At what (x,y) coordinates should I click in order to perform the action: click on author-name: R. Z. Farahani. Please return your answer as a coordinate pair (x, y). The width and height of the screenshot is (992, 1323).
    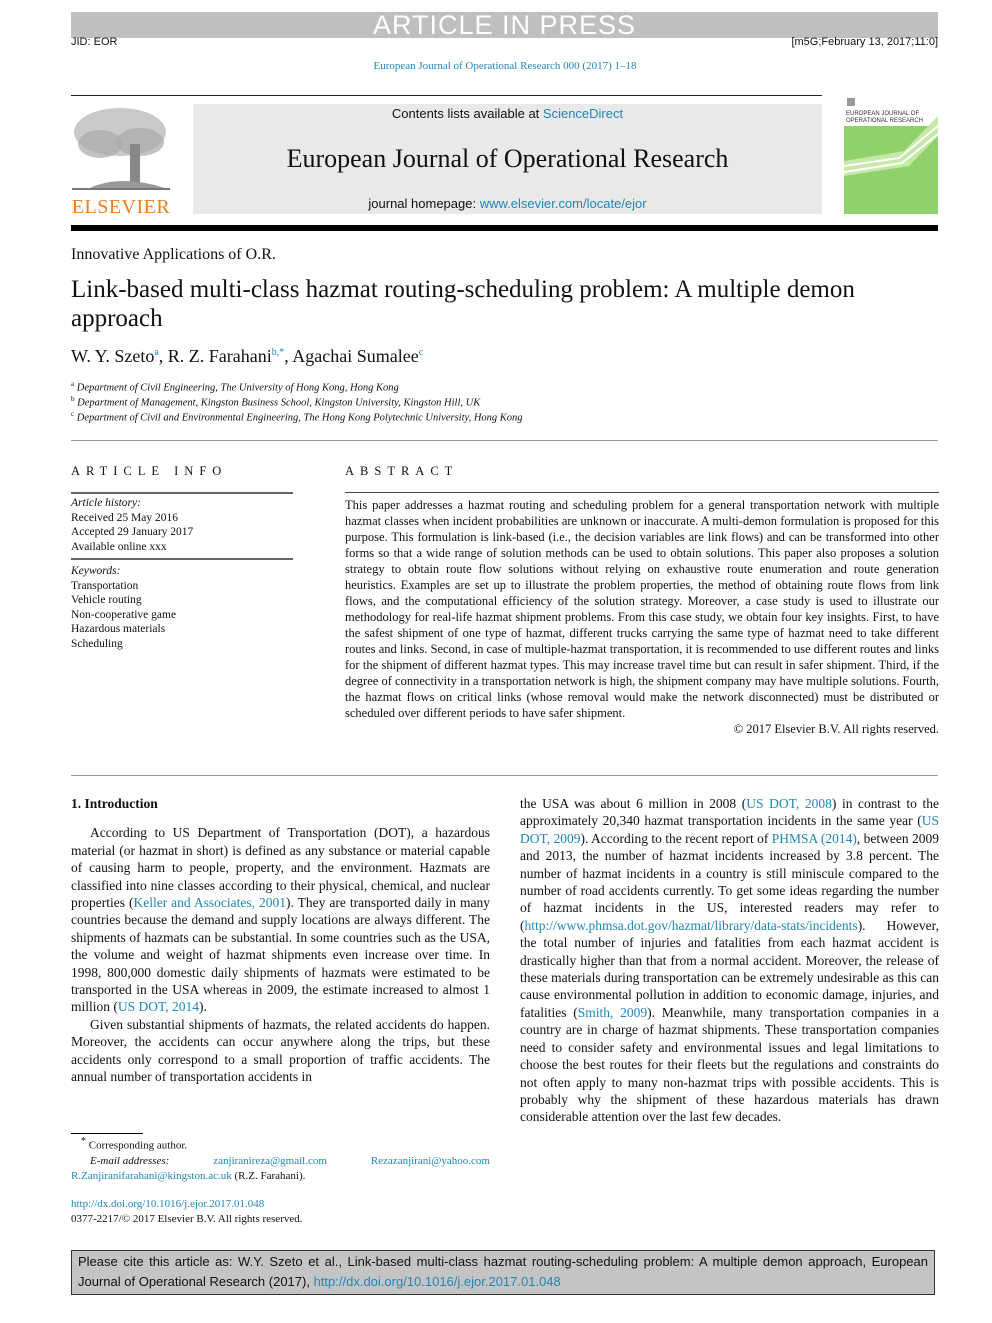
    Looking at the image, I should click on (220, 356).